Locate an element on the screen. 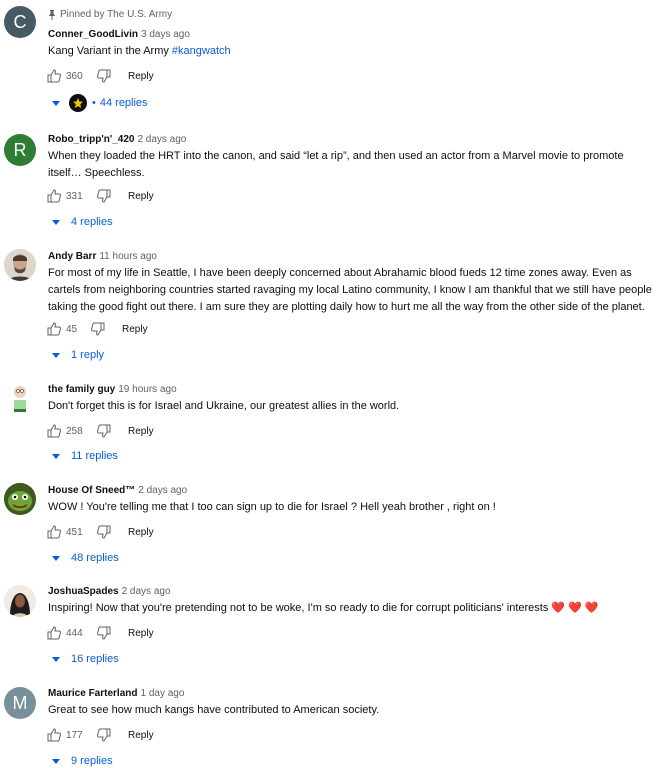  avatar-letter: R is located at coordinates (20, 149).